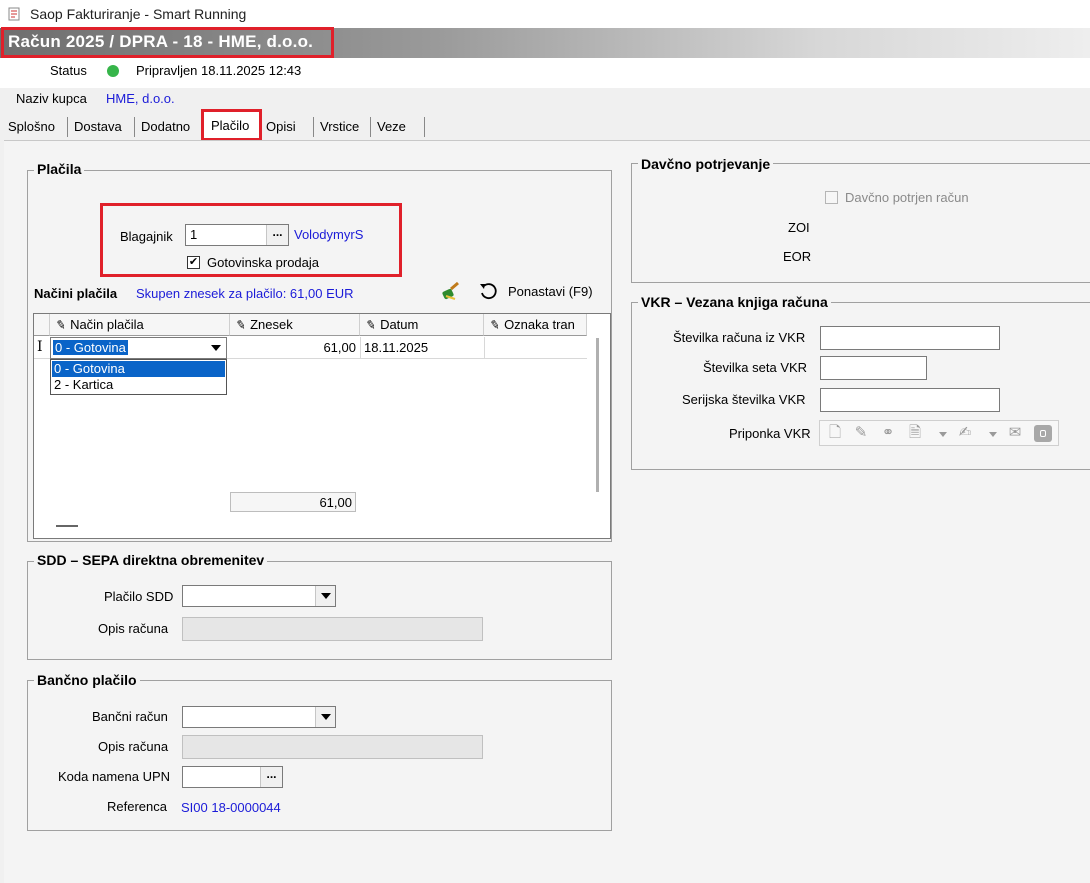 This screenshot has width=1090, height=883. Describe the element at coordinates (245, 293) in the screenshot. I see `skupen-znesek-text: Skupen znesek za plačilo: 61,00 EUR` at that location.